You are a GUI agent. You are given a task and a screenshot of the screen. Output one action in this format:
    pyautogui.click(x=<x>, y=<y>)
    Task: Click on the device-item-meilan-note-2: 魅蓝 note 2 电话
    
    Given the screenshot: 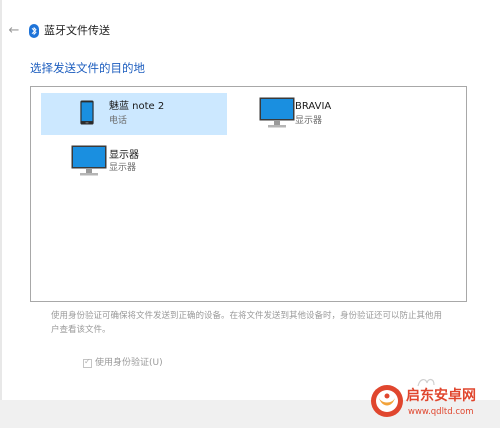 What is the action you would take?
    pyautogui.click(x=134, y=114)
    